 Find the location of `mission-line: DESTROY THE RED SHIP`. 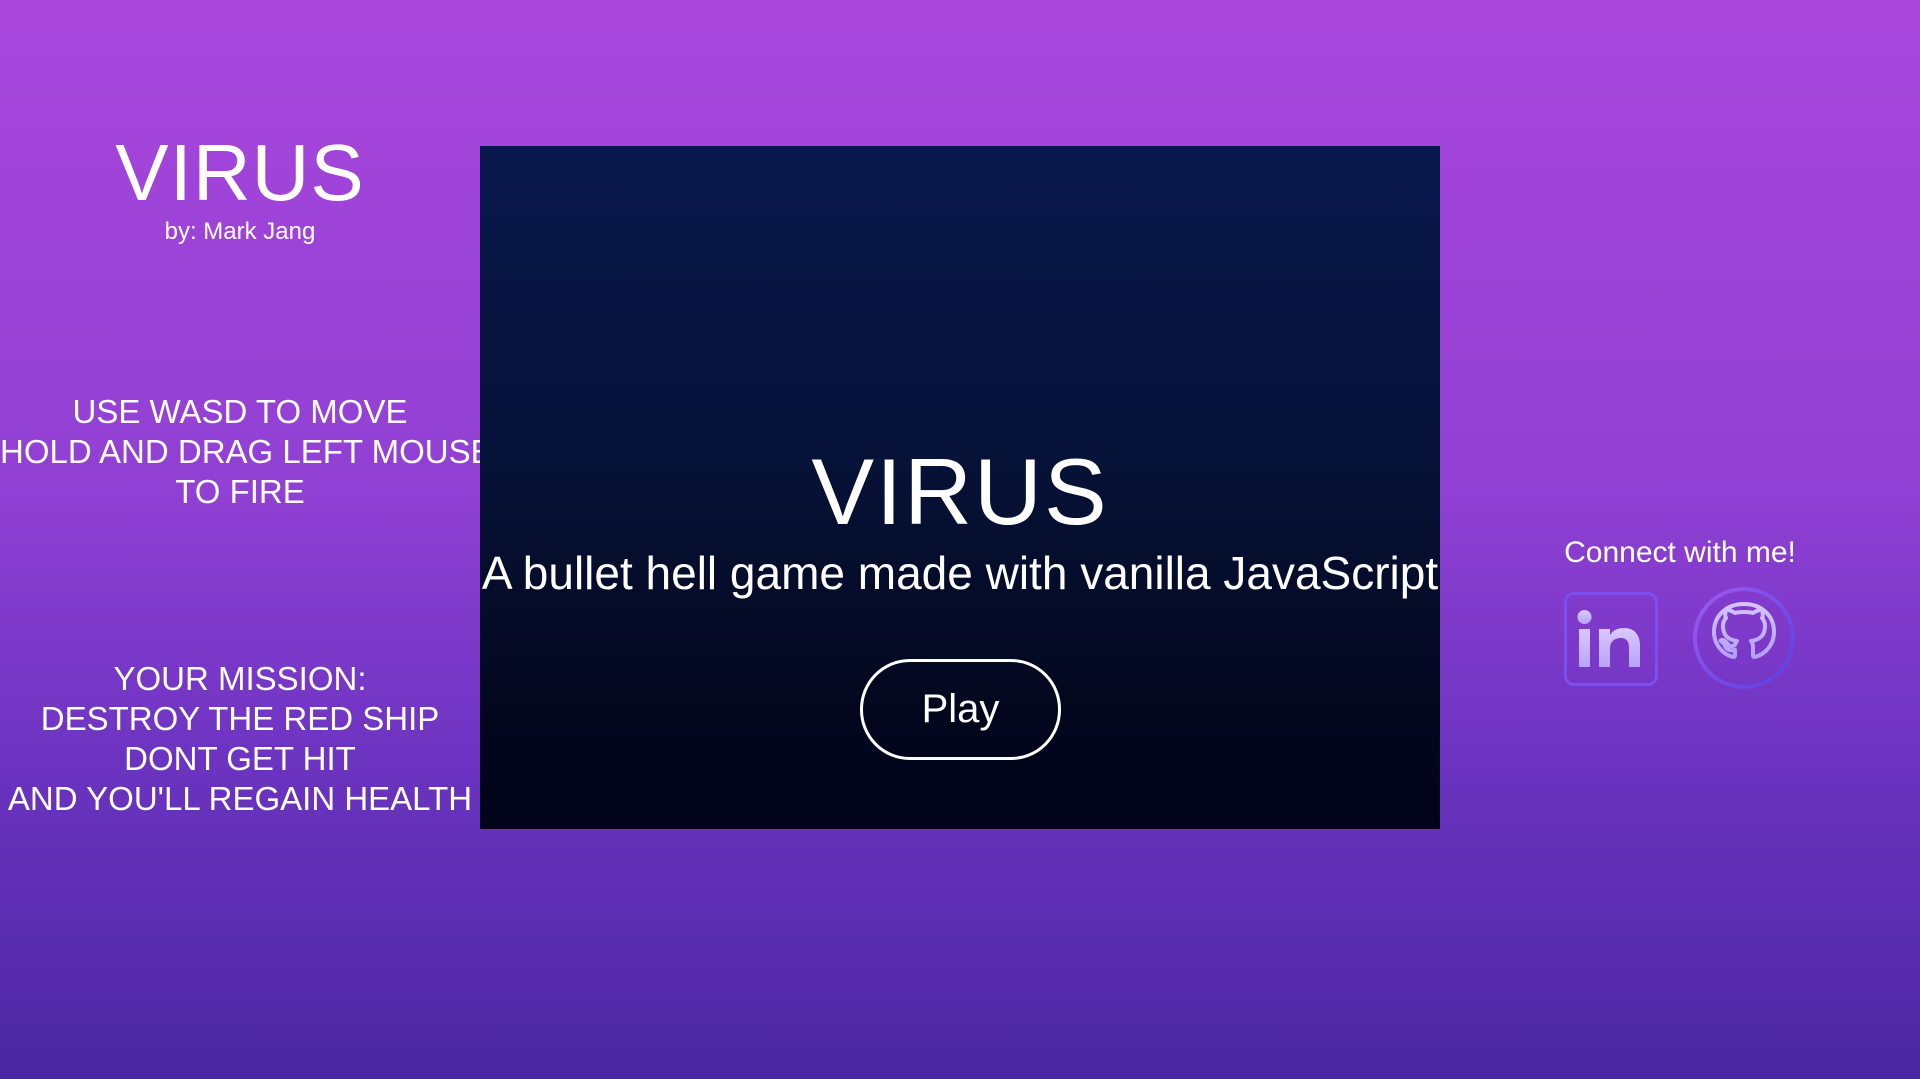

mission-line: DESTROY THE RED SHIP is located at coordinates (240, 718).